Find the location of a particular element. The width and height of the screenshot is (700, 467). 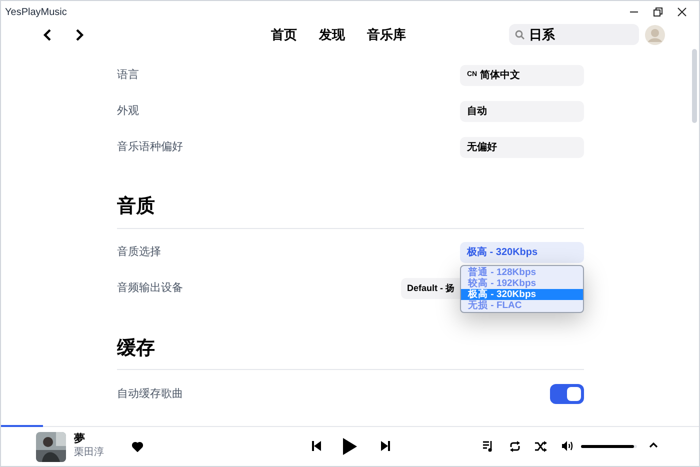

setting-label: 自动缓存歌曲 is located at coordinates (150, 394).